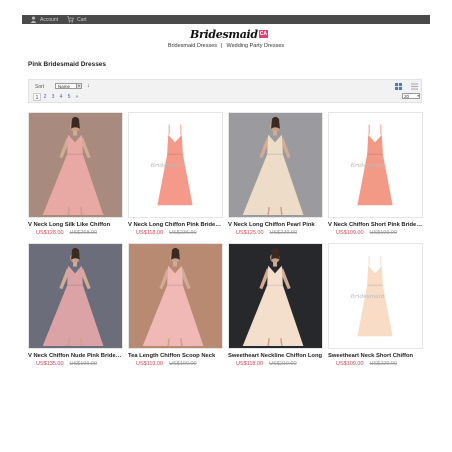  What do you see at coordinates (192, 46) in the screenshot?
I see `nav-bridesmaid-dresses: Bridesmaid Dresses` at bounding box center [192, 46].